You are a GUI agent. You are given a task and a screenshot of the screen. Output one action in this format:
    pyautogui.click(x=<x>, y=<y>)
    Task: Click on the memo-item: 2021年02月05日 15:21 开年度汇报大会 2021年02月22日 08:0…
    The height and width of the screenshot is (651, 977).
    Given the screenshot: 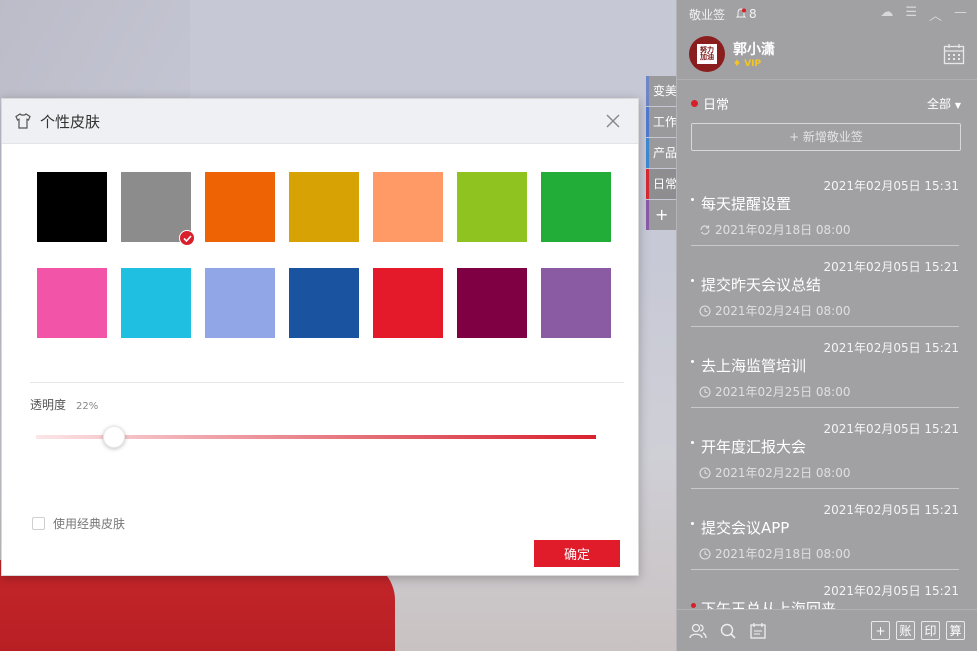 What is the action you would take?
    pyautogui.click(x=825, y=448)
    